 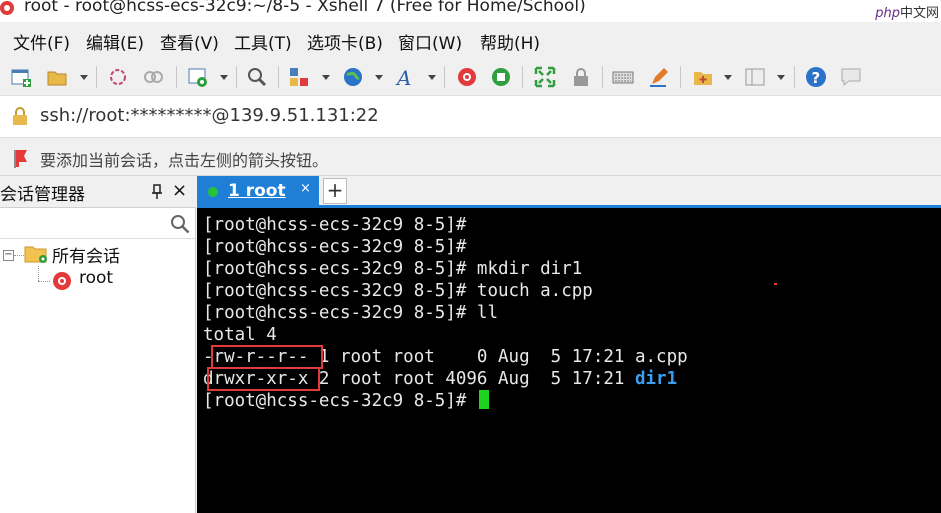 I want to click on tab-label: 1 root, so click(x=257, y=191).